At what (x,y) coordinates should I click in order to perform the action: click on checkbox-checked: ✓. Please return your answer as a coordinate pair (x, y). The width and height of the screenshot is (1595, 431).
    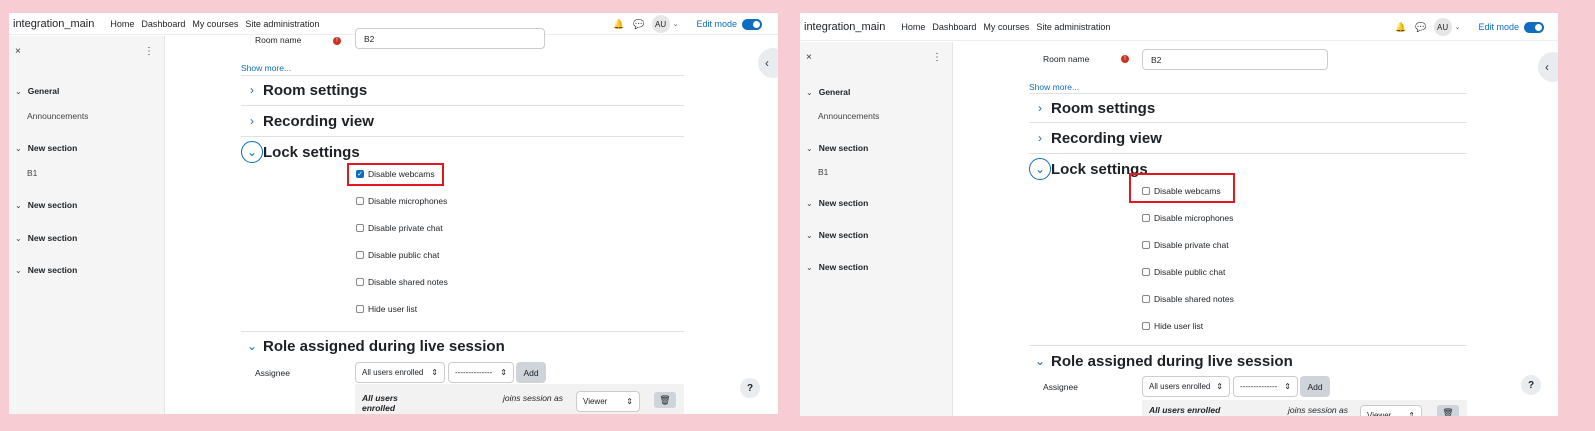
    Looking at the image, I should click on (360, 174).